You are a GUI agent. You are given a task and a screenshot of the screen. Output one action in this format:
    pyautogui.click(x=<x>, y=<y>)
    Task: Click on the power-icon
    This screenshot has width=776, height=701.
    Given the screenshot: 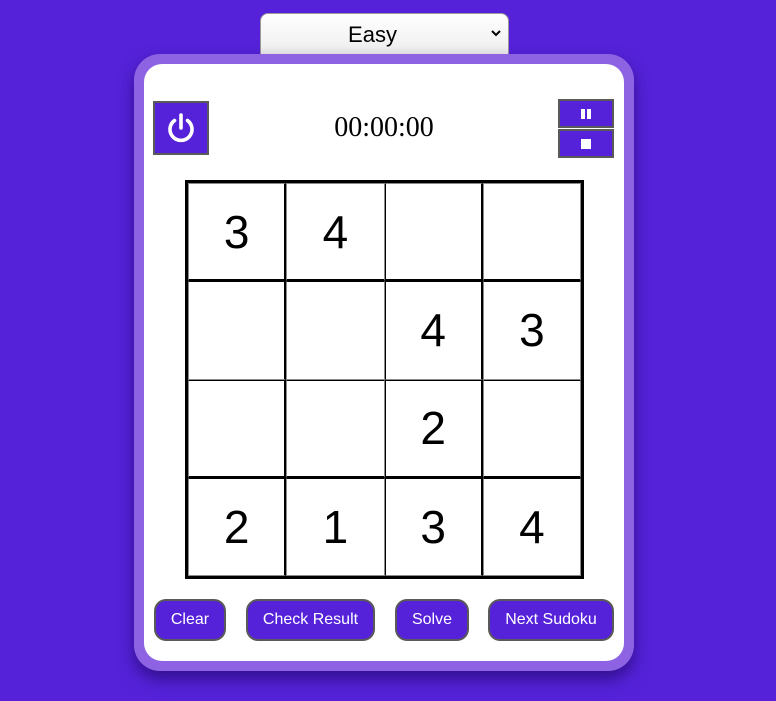 What is the action you would take?
    pyautogui.click(x=181, y=128)
    